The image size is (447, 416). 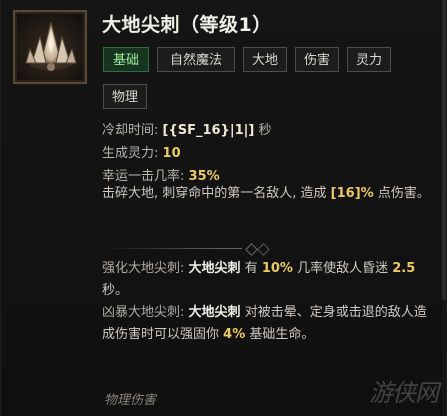 What do you see at coordinates (214, 268) in the screenshot?
I see `enhanced-skill-name: 大地尖刺` at bounding box center [214, 268].